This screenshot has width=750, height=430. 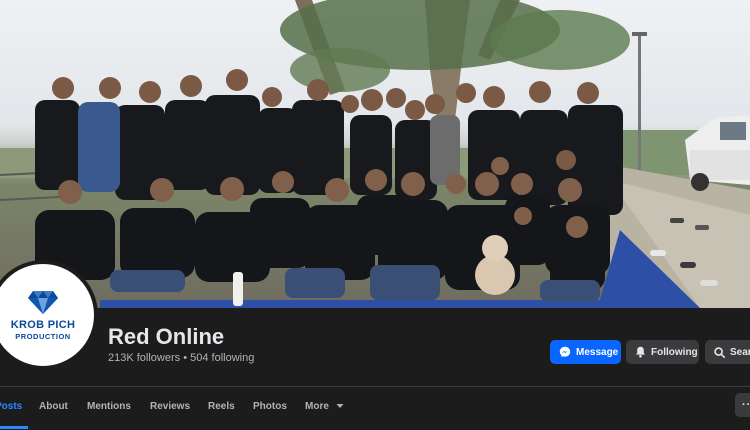 What do you see at coordinates (270, 406) in the screenshot?
I see `tab-photos: Photos` at bounding box center [270, 406].